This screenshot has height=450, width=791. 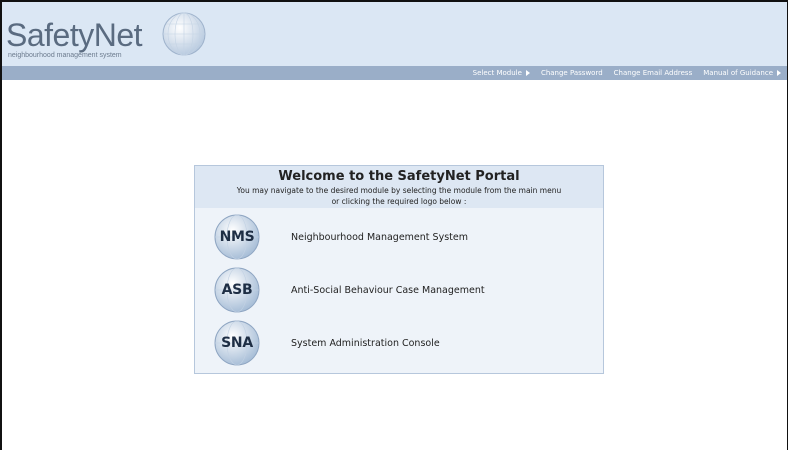 I want to click on nav-select-module: Select Module, so click(x=501, y=73).